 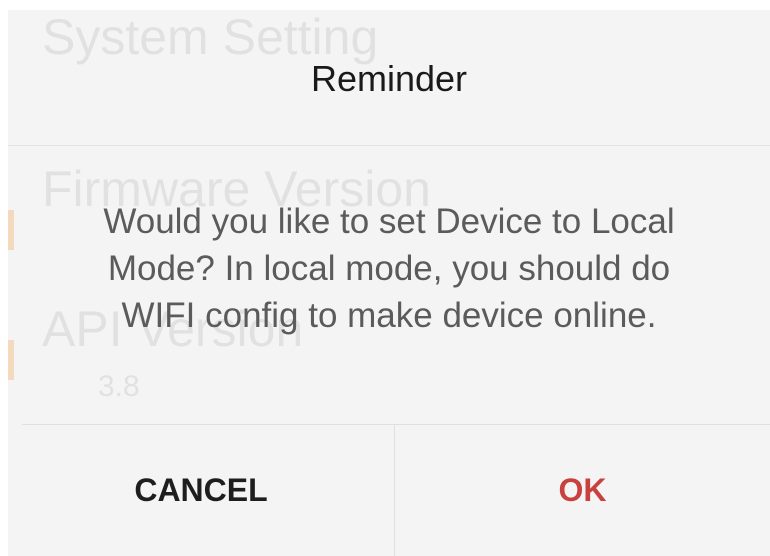 What do you see at coordinates (119, 386) in the screenshot?
I see `background-api-value: 3.8` at bounding box center [119, 386].